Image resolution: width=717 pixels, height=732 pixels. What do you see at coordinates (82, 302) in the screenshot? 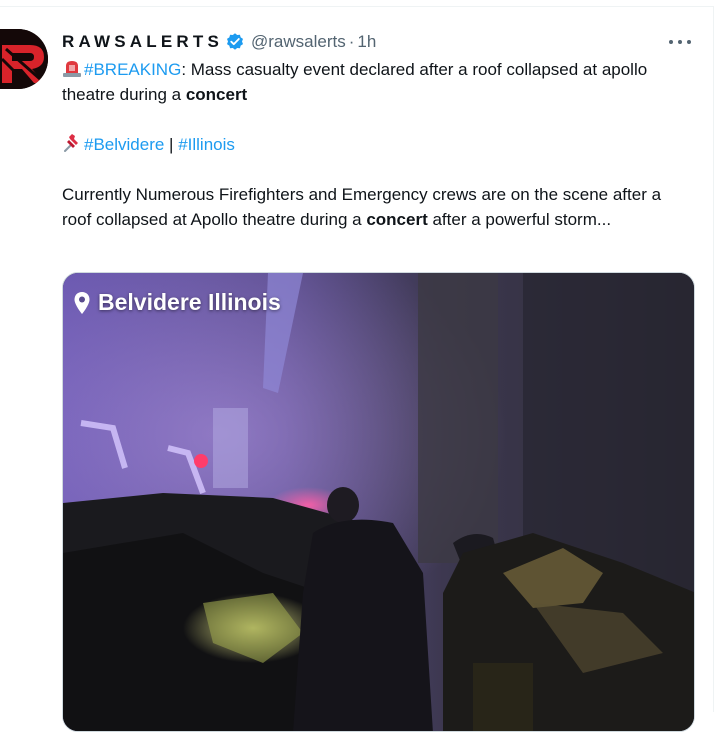
I see `location-pin-icon` at bounding box center [82, 302].